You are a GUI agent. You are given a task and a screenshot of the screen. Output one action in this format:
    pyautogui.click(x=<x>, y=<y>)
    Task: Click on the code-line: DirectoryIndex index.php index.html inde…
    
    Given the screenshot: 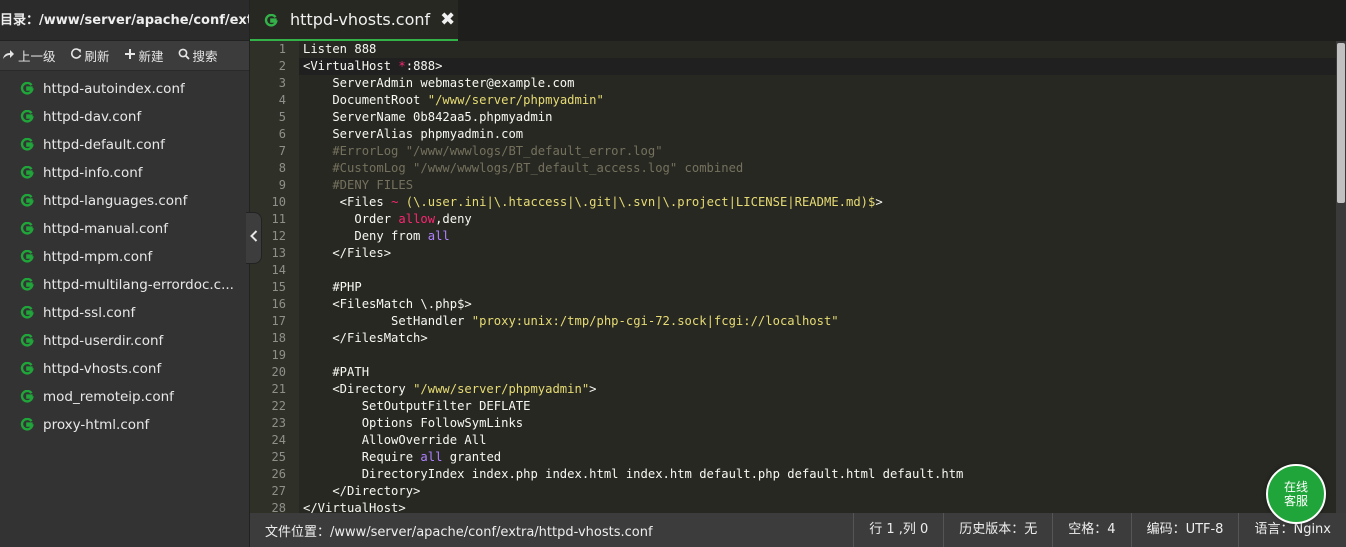 What is the action you would take?
    pyautogui.click(x=633, y=474)
    